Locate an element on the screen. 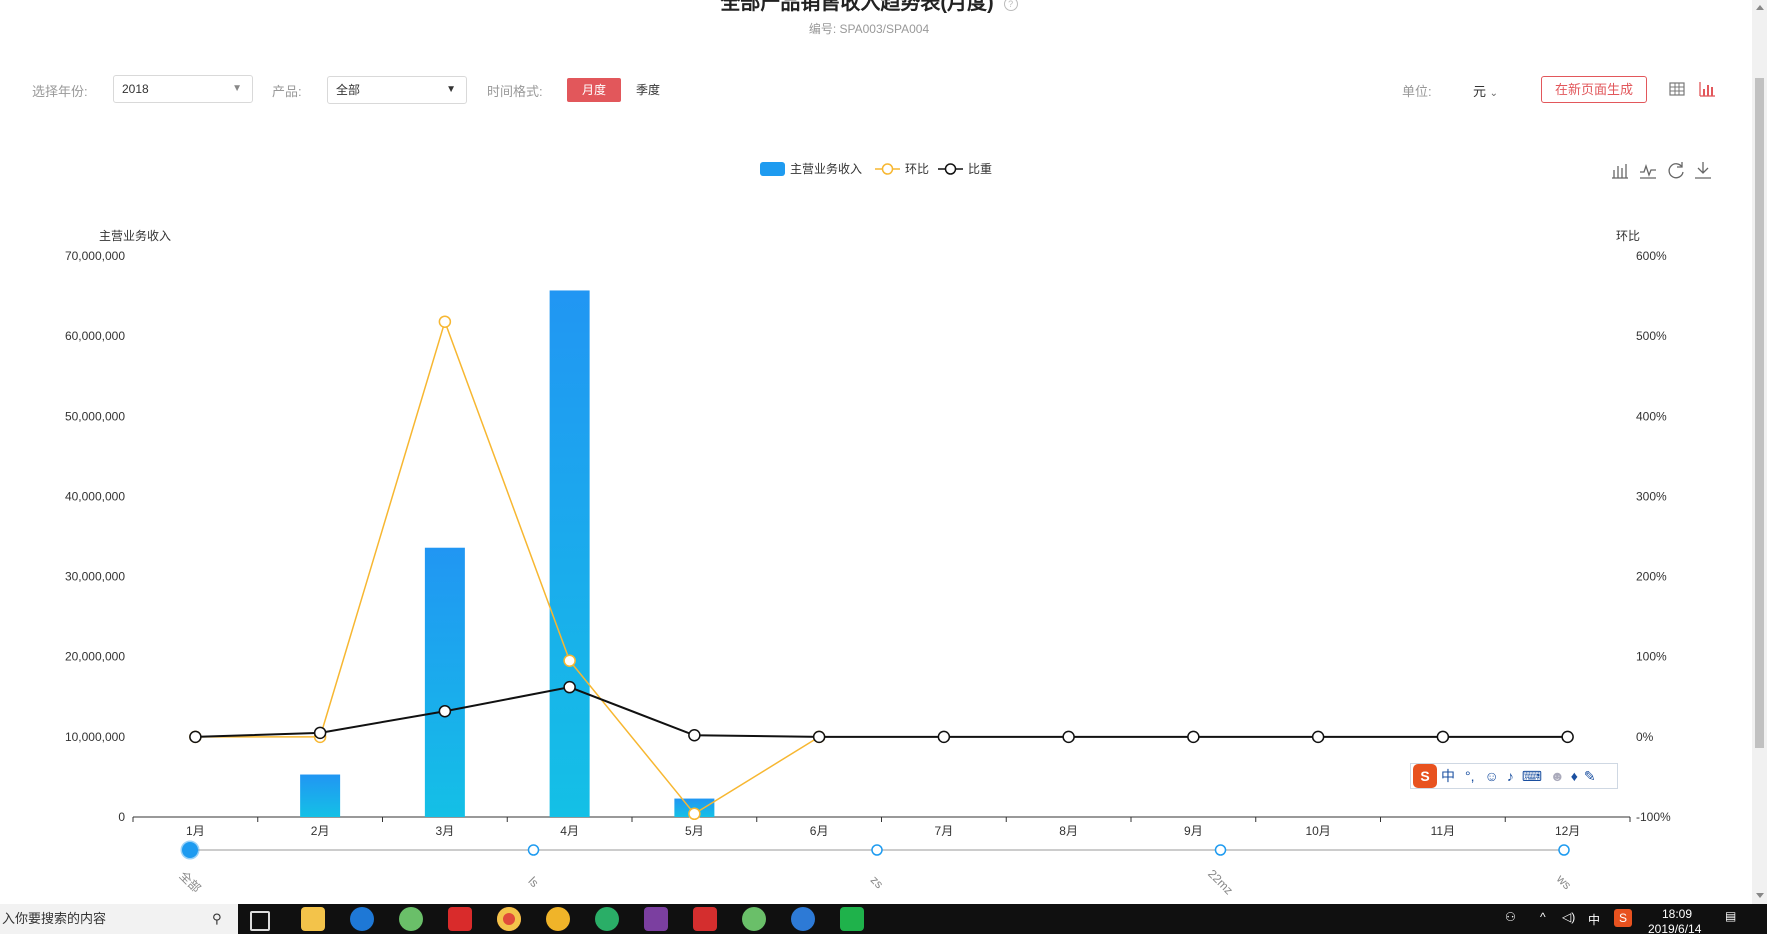 The image size is (1767, 936). y-tick-label-right: 400% is located at coordinates (1651, 416).